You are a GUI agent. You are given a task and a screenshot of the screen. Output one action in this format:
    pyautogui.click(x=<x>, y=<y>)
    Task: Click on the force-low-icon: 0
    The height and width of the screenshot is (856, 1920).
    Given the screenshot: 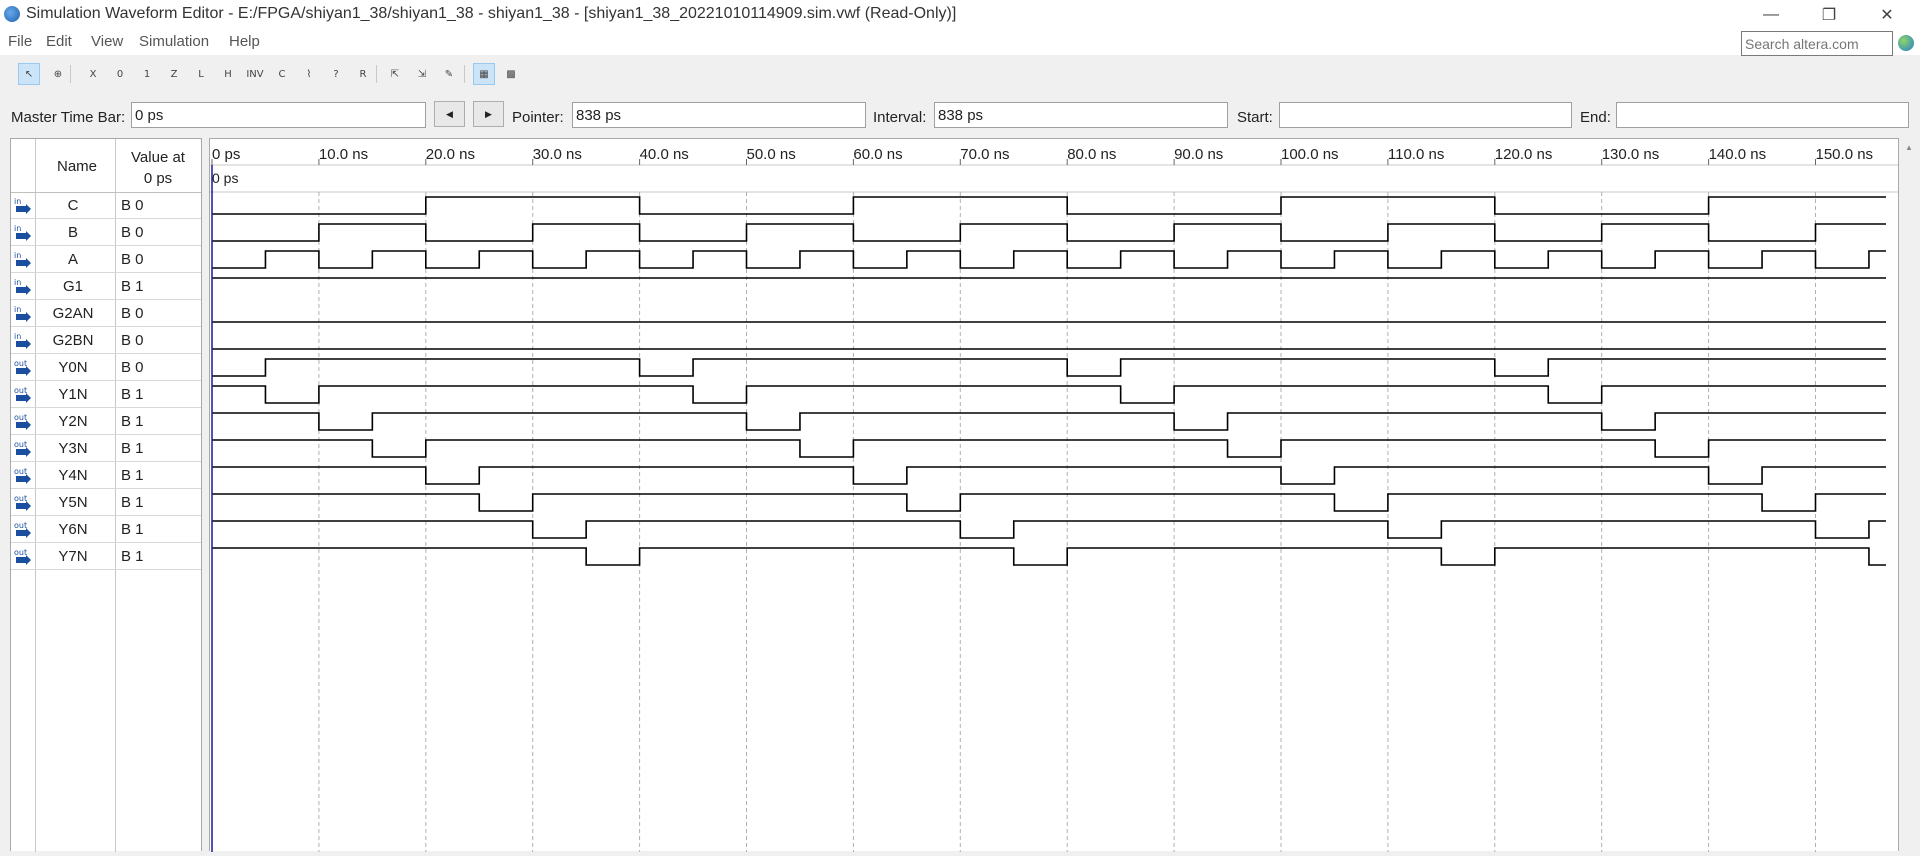 What is the action you would take?
    pyautogui.click(x=120, y=74)
    